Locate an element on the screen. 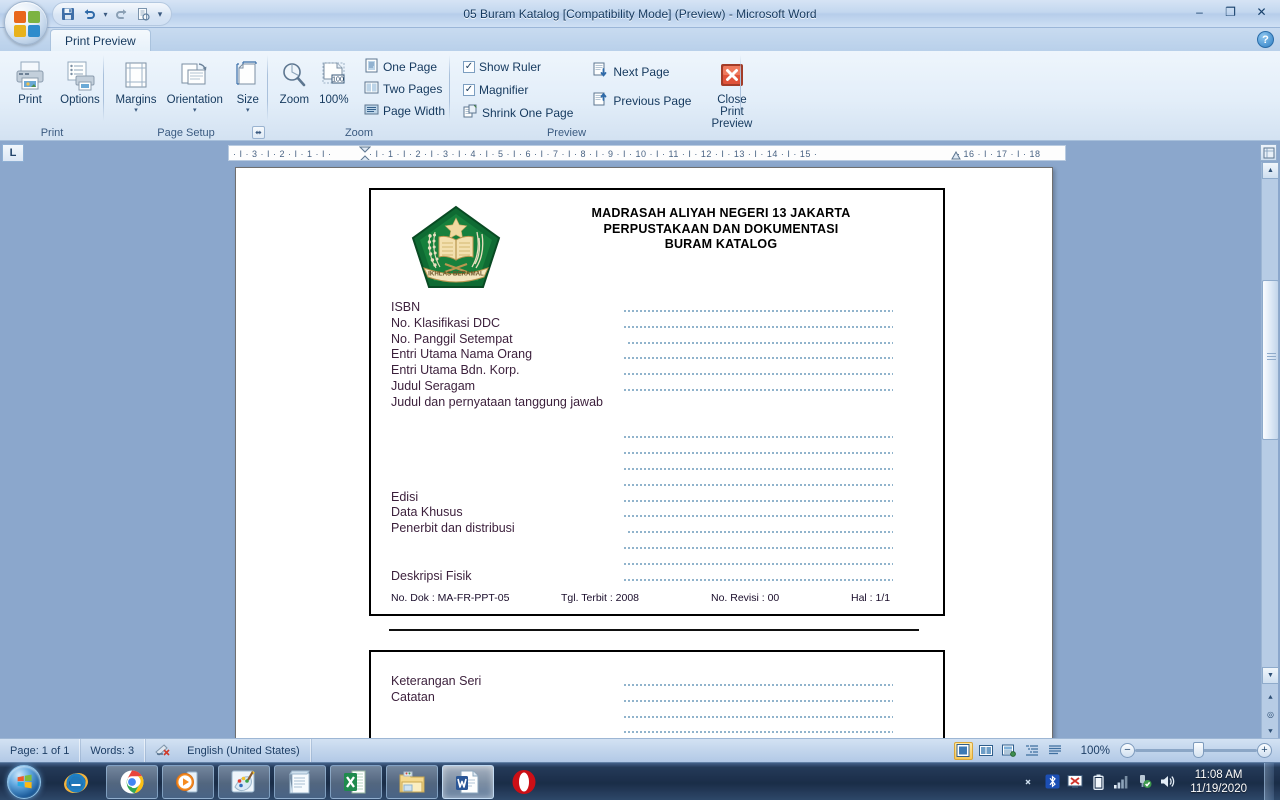 The width and height of the screenshot is (1280, 800). view-draft-button is located at coordinates (1055, 751).